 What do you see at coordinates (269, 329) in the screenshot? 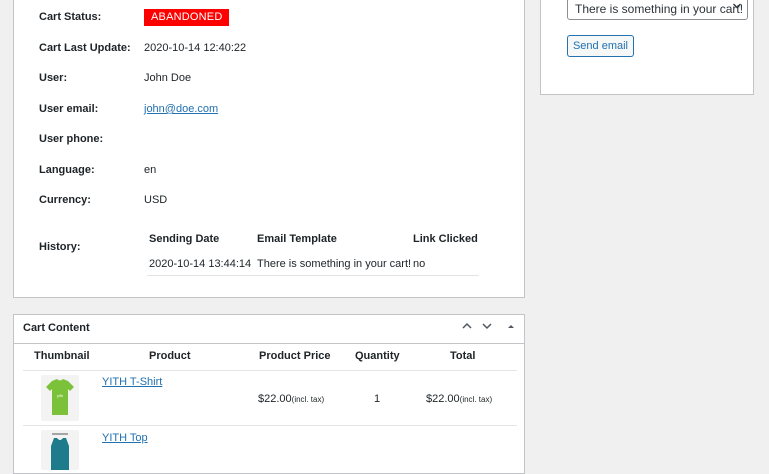
I see `cart-content-header: Cart Content` at bounding box center [269, 329].